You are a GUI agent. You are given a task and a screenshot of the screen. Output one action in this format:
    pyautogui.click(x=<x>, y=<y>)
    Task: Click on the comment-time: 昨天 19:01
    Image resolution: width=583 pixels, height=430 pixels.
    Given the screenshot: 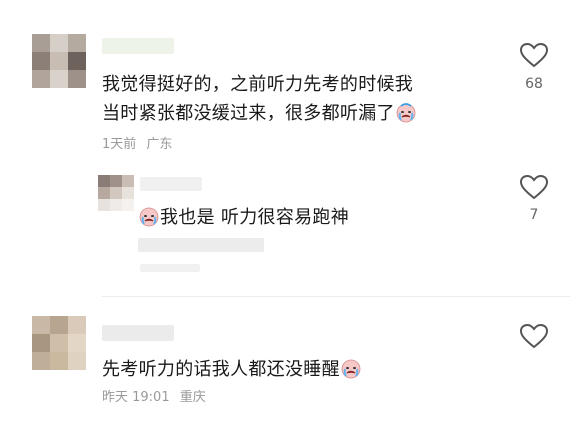 What is the action you would take?
    pyautogui.click(x=136, y=397)
    